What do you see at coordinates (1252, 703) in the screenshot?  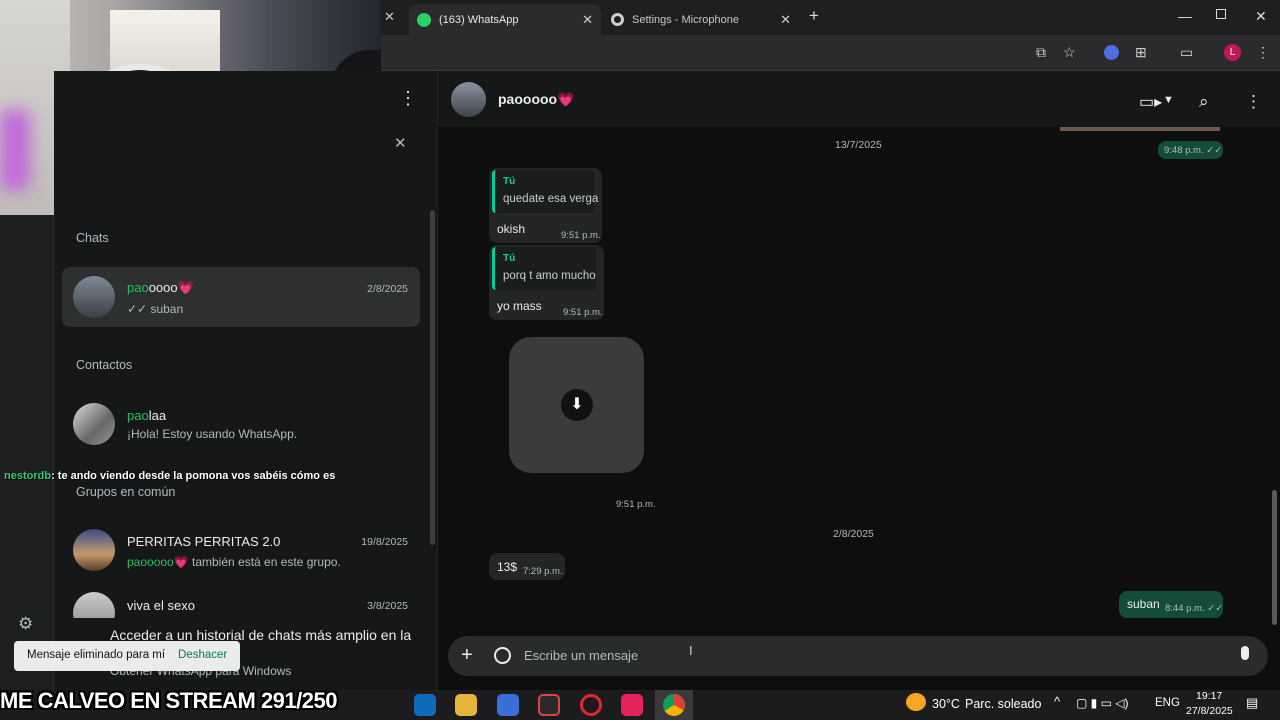 I see `notification-icon: ▤` at bounding box center [1252, 703].